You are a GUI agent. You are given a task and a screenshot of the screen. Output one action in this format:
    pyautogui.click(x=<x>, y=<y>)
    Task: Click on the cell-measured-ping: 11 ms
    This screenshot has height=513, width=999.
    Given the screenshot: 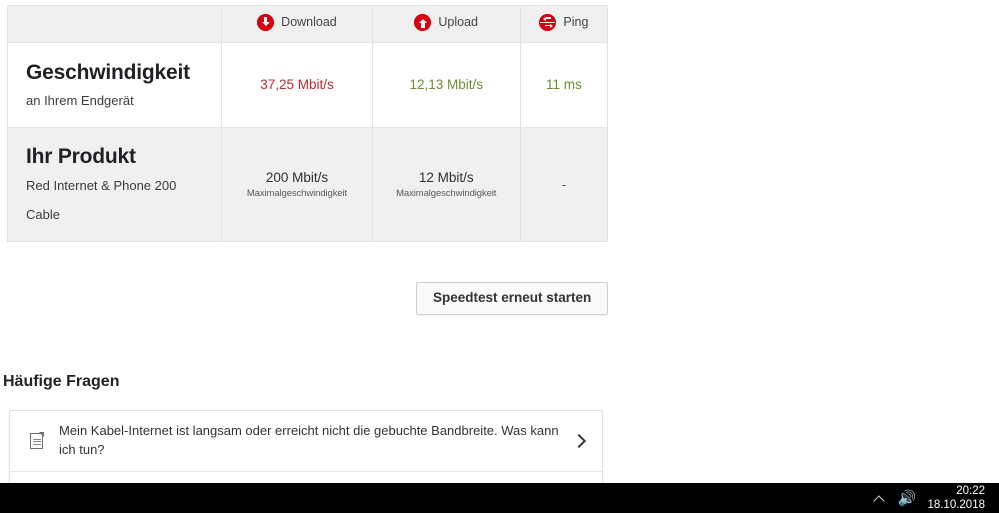 What is the action you would take?
    pyautogui.click(x=564, y=85)
    